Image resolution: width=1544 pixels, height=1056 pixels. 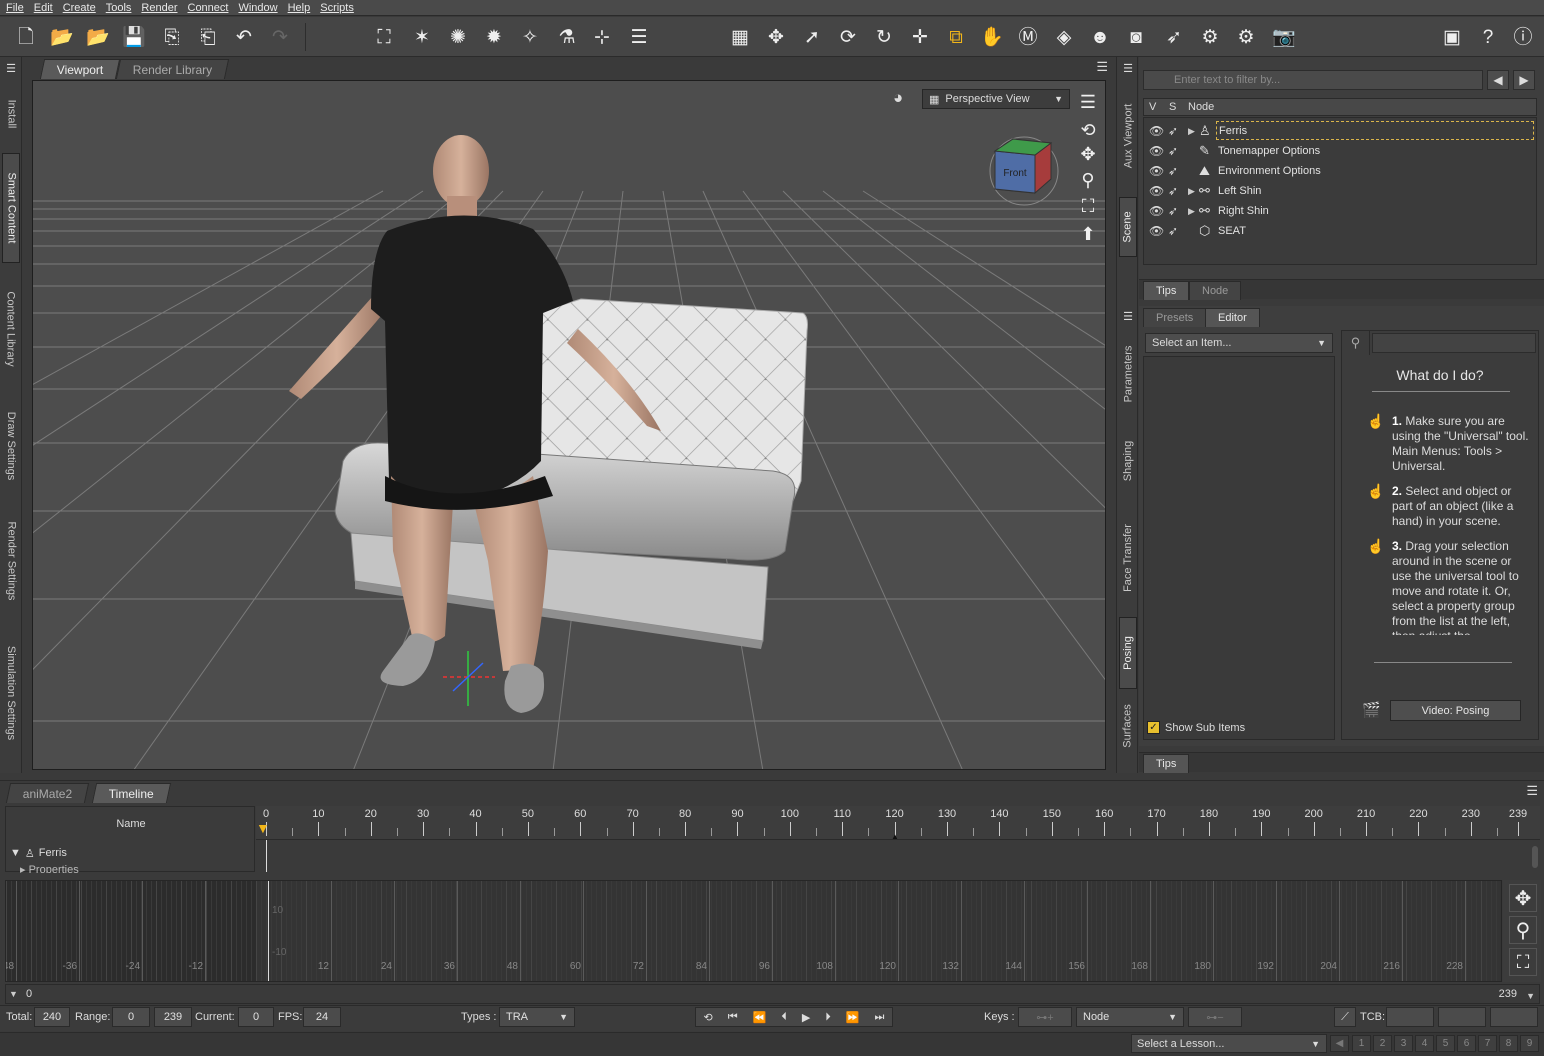 What do you see at coordinates (602, 37) in the screenshot?
I see `node-weight-icon: ⊹` at bounding box center [602, 37].